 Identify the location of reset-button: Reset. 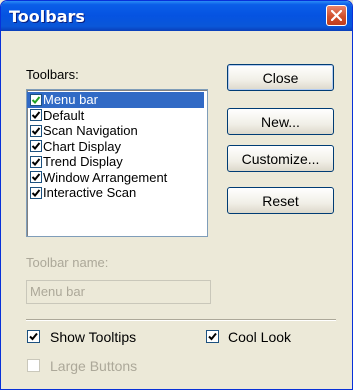
(280, 200).